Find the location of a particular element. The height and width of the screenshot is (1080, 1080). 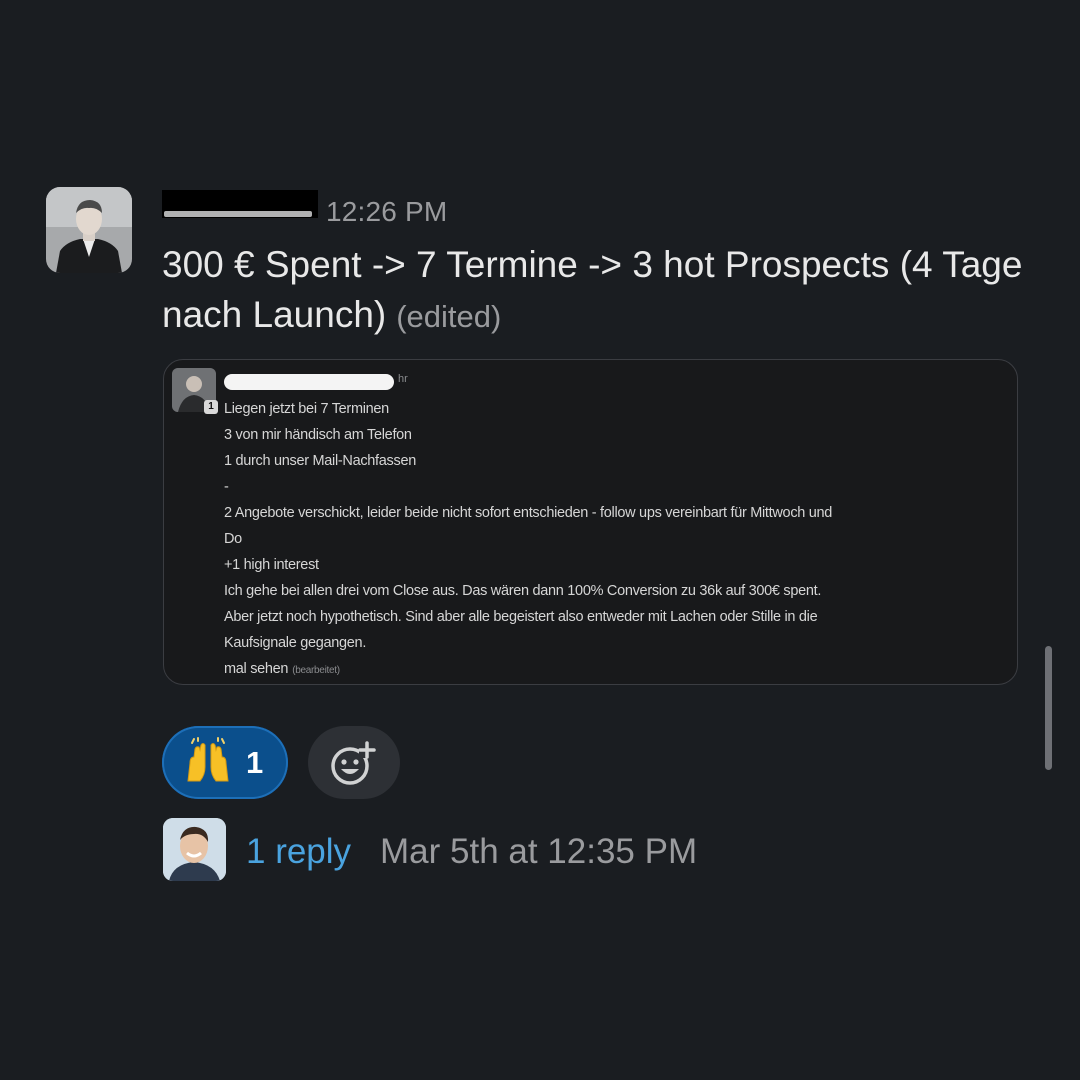

attachment-line: Liegen jetzt bei 7 Terminen is located at coordinates (306, 409).